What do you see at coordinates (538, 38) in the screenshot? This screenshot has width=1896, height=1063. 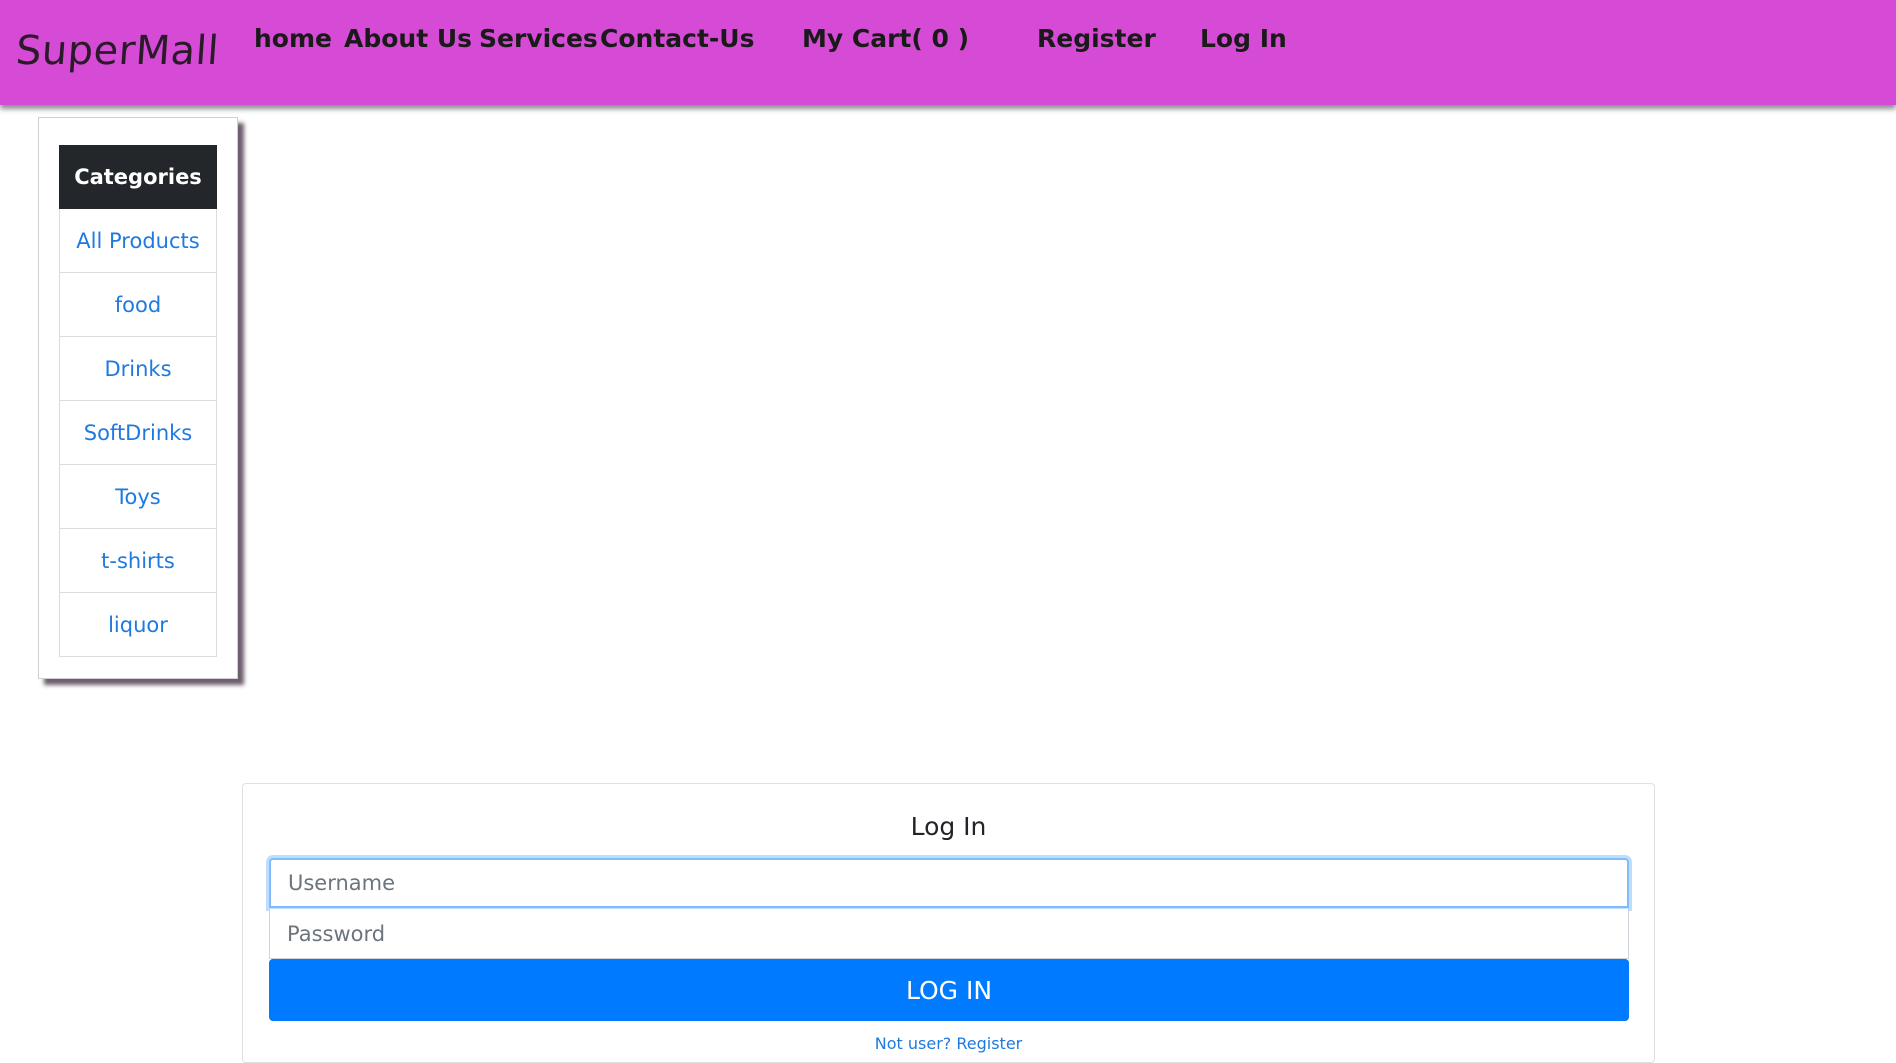 I see `nav-services-link: Services` at bounding box center [538, 38].